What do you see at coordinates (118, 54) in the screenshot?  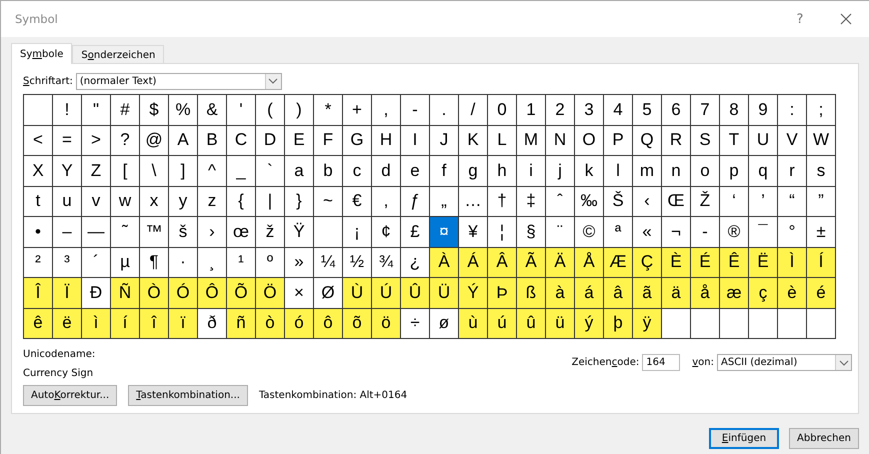 I see `tab: Sonderzeichen` at bounding box center [118, 54].